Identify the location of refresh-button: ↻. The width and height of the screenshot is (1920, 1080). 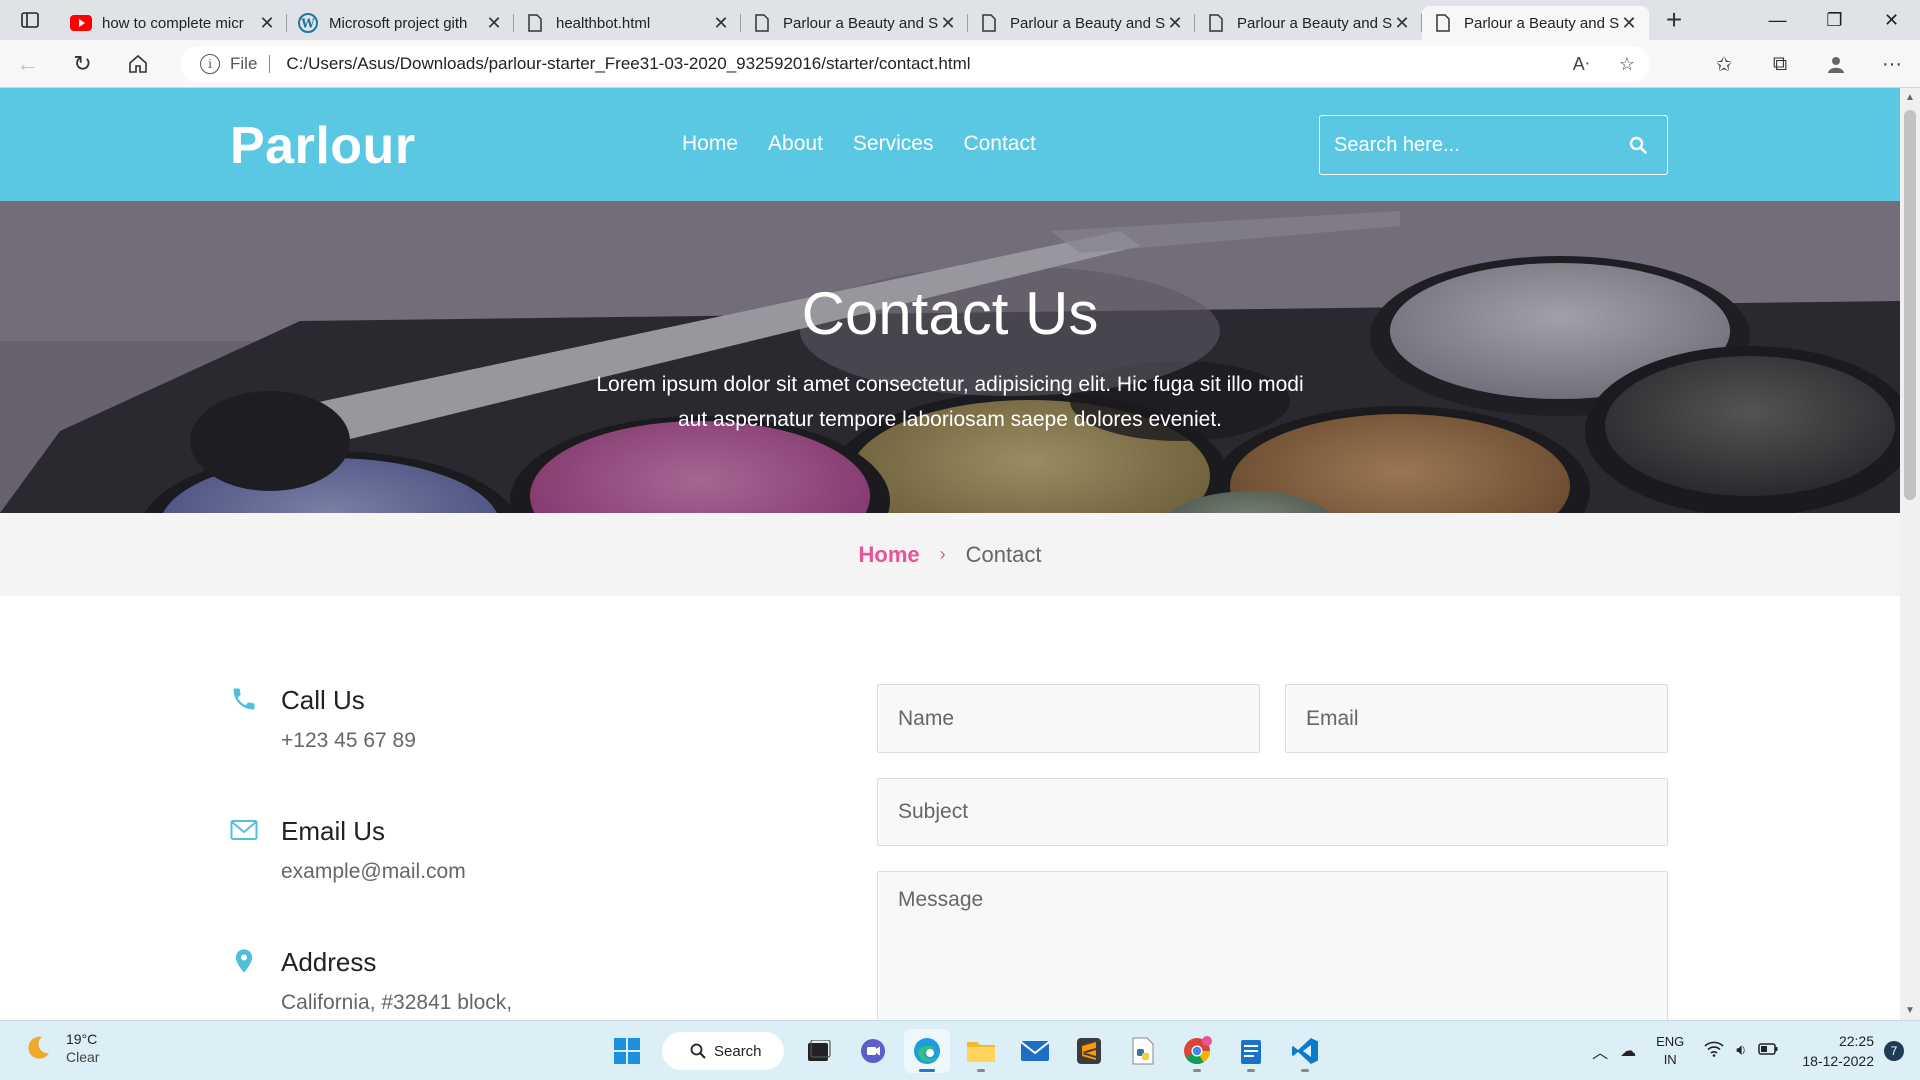
(82, 64).